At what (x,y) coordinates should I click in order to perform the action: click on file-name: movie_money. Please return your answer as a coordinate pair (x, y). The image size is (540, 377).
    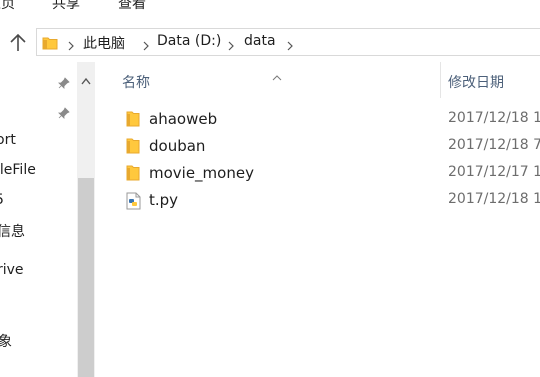
    Looking at the image, I should click on (201, 173).